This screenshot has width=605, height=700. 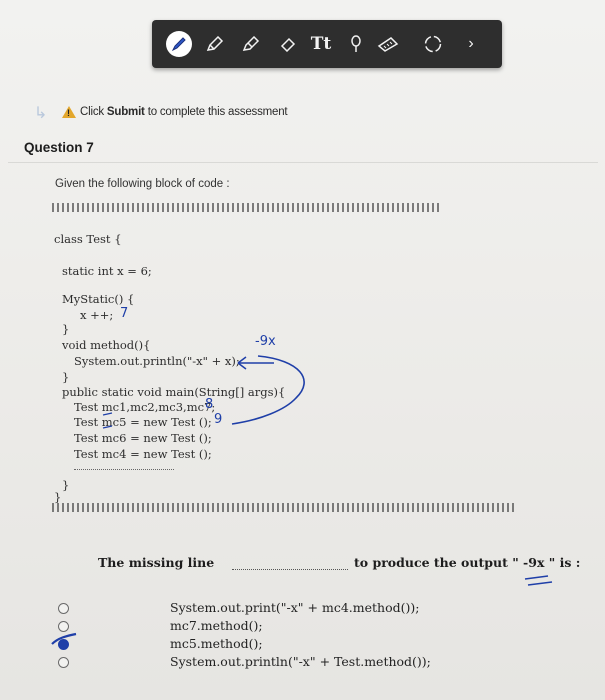 What do you see at coordinates (467, 562) in the screenshot?
I see `missing-line-suffix: to produce the output " -9x " is :` at bounding box center [467, 562].